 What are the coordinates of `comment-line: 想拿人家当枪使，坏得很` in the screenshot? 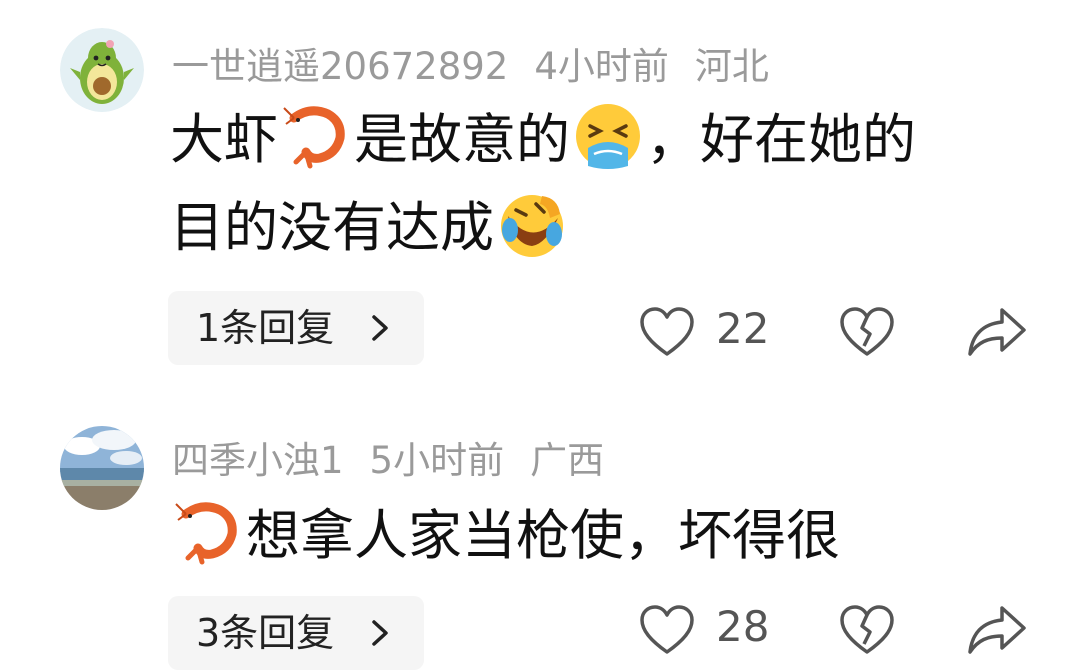 It's located at (605, 536).